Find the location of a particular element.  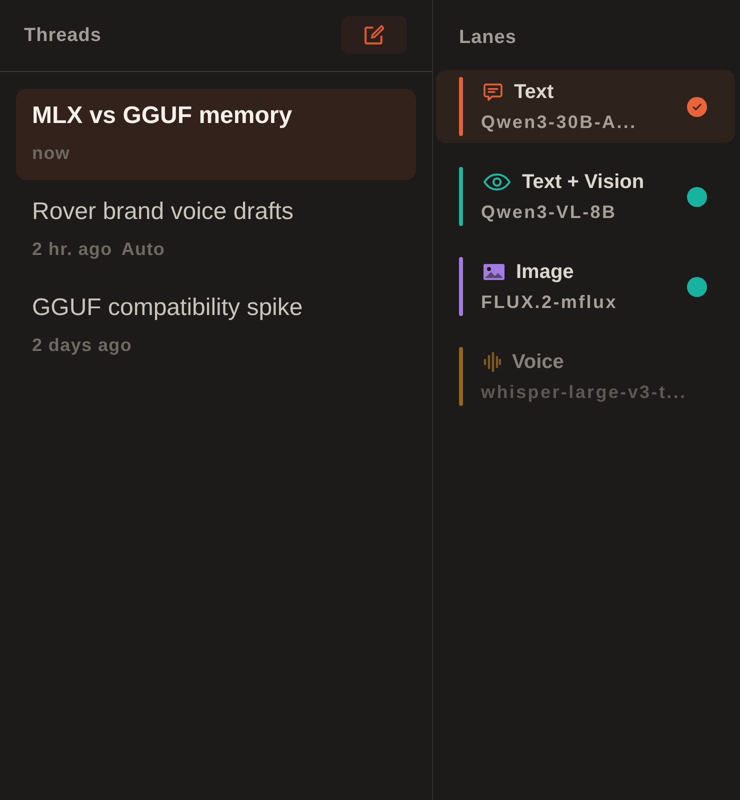

new-thread-button is located at coordinates (374, 35).